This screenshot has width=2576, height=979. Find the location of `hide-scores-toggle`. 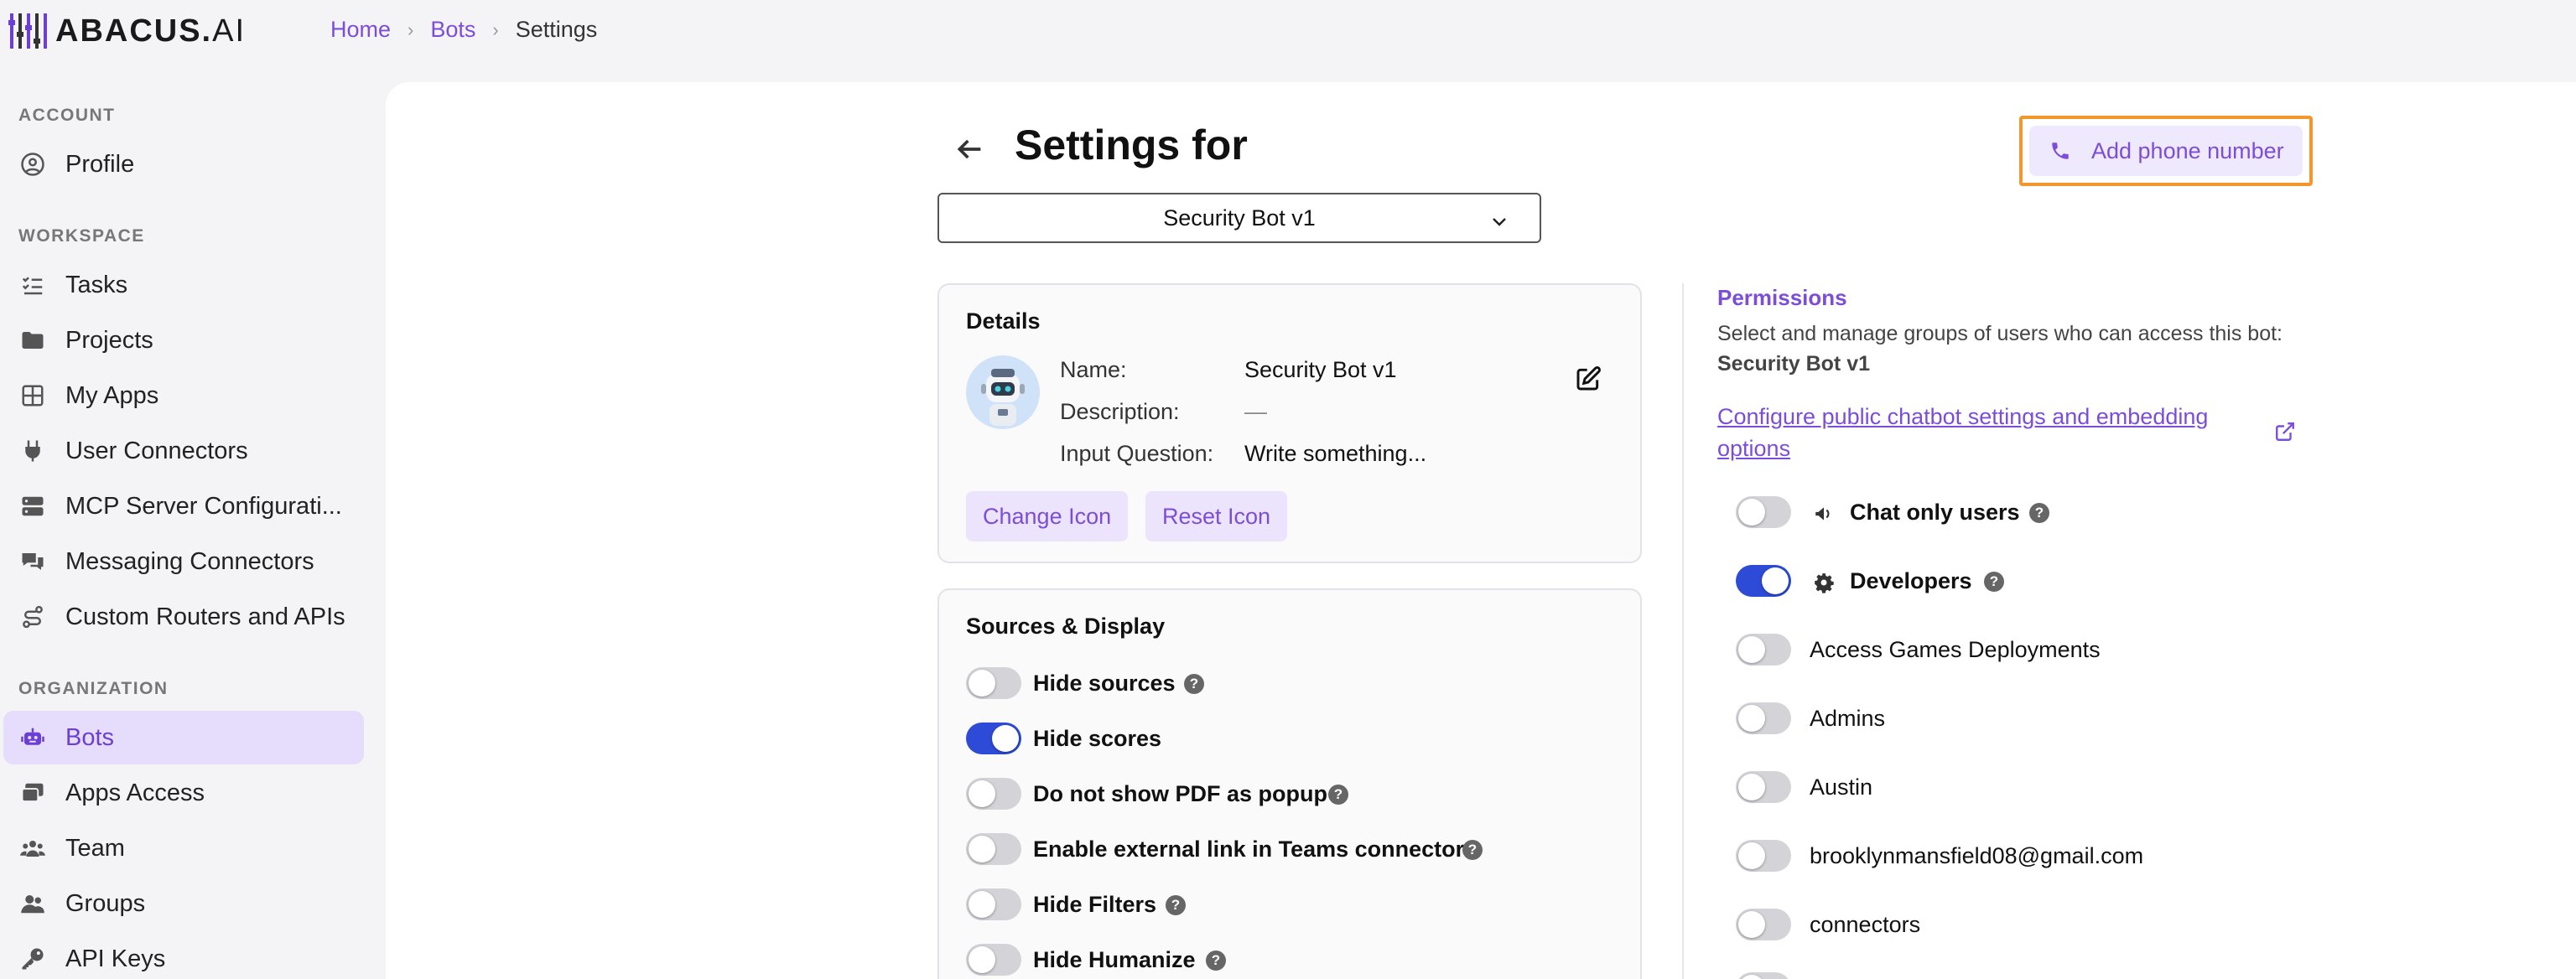

hide-scores-toggle is located at coordinates (993, 739).